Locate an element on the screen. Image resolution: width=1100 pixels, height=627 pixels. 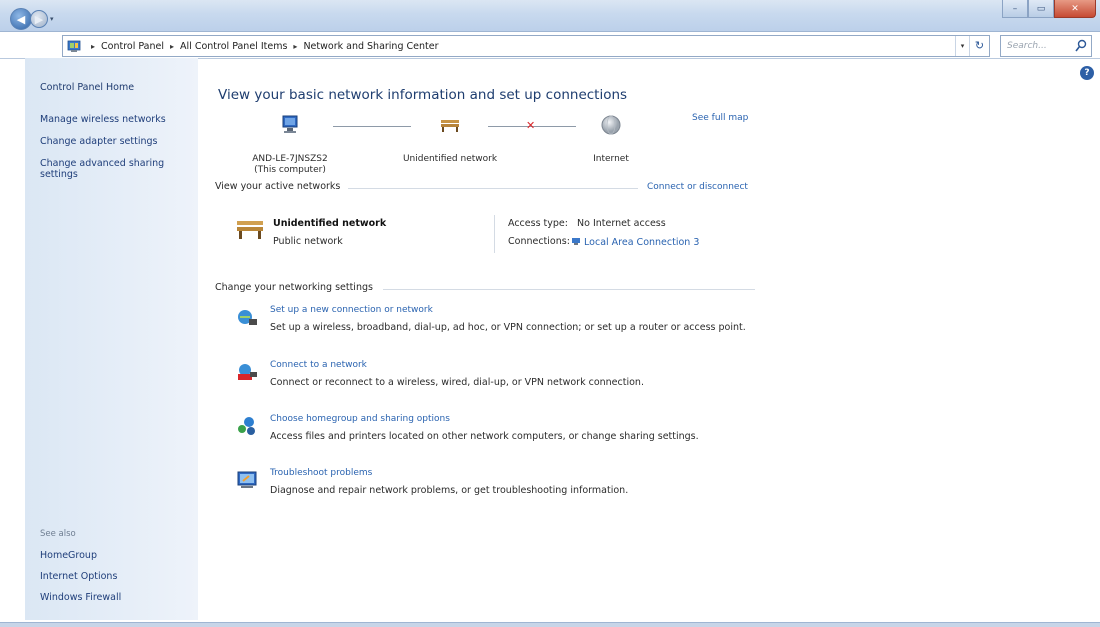
sidebar-item-adapter-settings: Change adapter settings is located at coordinates (98, 141).